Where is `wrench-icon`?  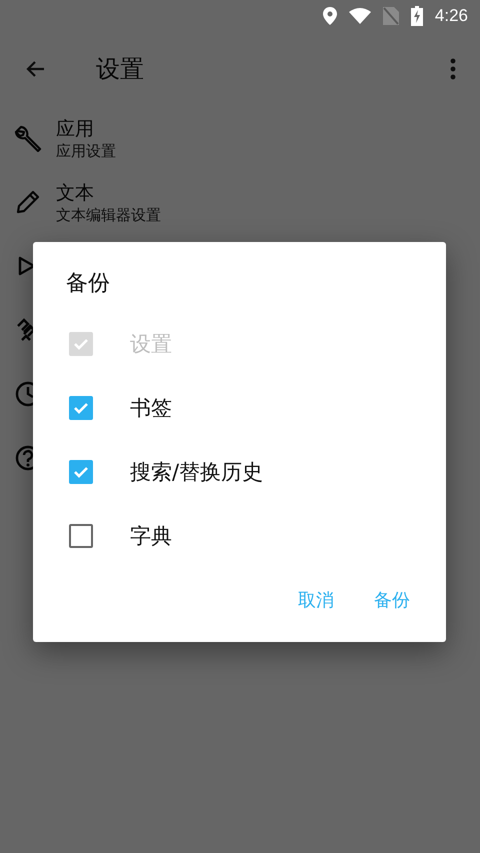
wrench-icon is located at coordinates (28, 138).